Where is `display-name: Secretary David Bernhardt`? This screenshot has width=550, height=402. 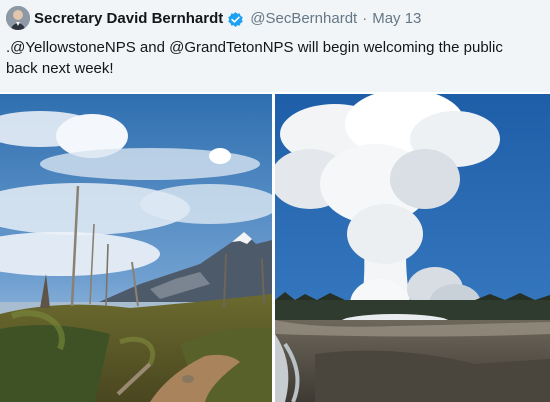 display-name: Secretary David Bernhardt is located at coordinates (128, 19).